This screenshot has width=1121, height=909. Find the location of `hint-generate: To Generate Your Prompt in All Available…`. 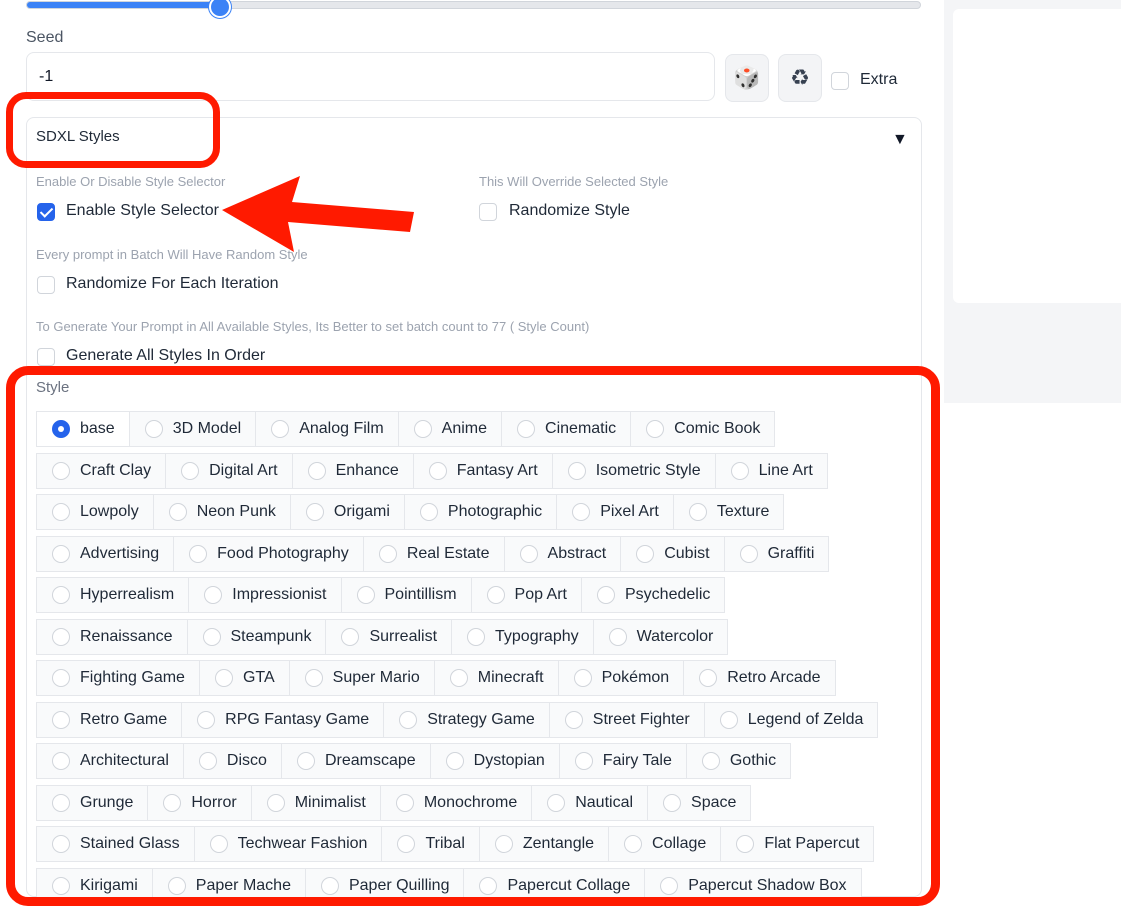

hint-generate: To Generate Your Prompt in All Available… is located at coordinates (313, 326).